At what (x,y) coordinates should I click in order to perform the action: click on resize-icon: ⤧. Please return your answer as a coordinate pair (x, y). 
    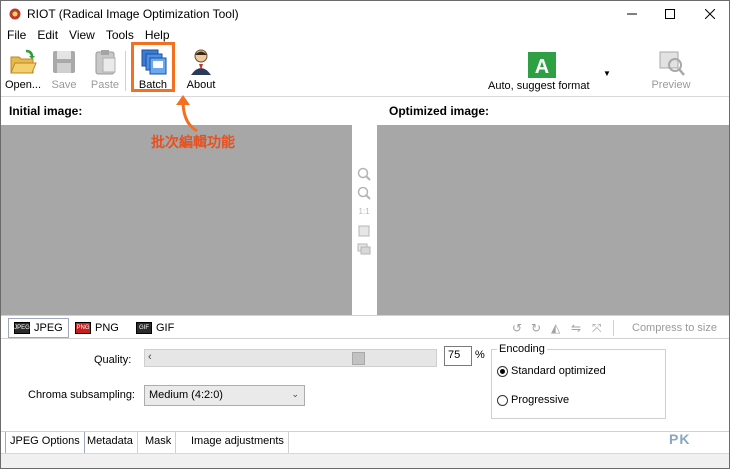
    Looking at the image, I should click on (597, 328).